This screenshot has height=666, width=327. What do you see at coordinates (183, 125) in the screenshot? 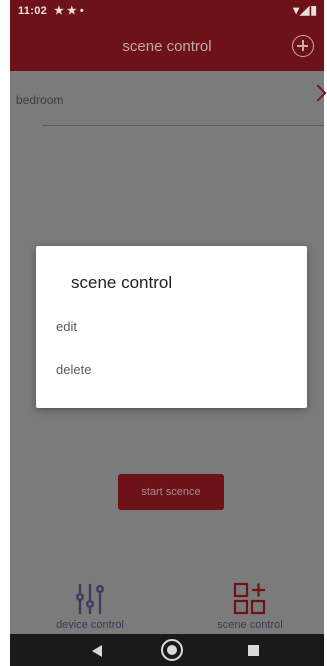
I see `row-divider` at bounding box center [183, 125].